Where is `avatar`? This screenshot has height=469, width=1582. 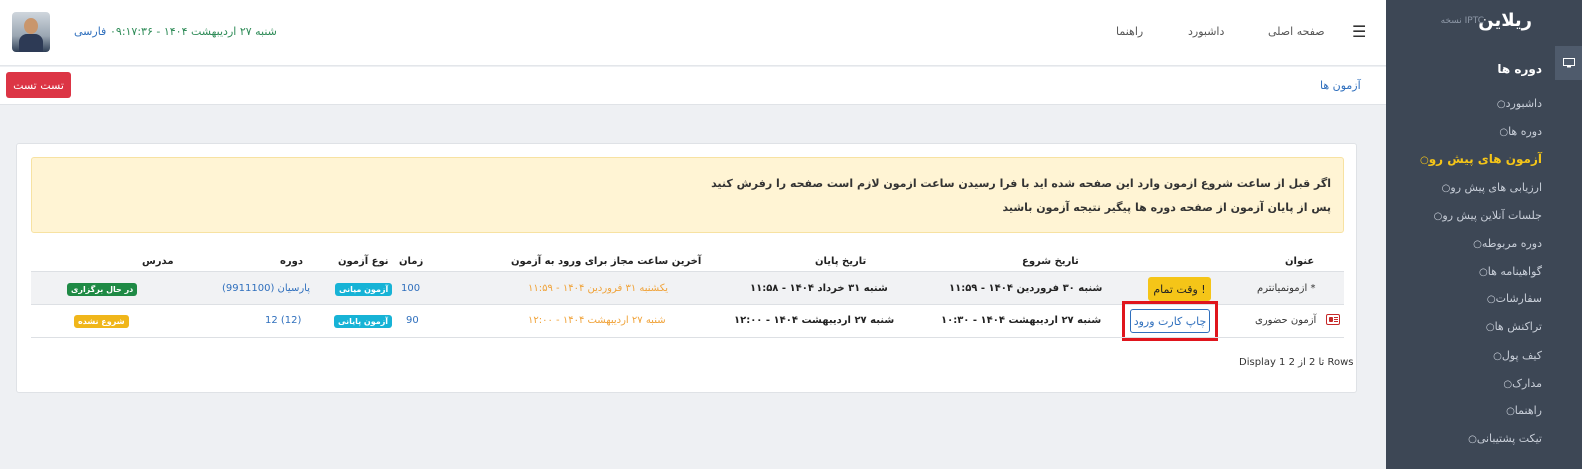 avatar is located at coordinates (31, 32).